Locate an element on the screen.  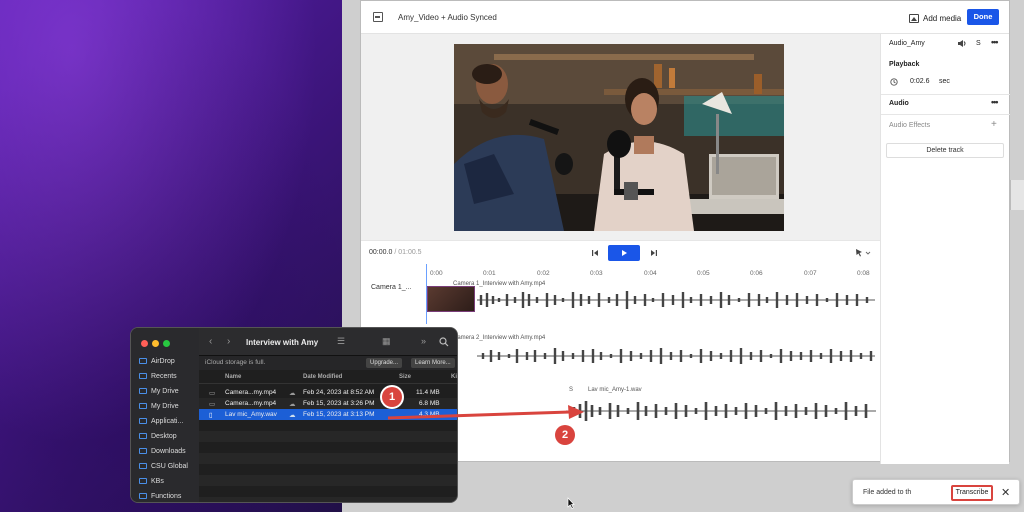
audio-clip-lav-mic: S Lav mic_Amy-1.wav is located at coordinates (722, 406).